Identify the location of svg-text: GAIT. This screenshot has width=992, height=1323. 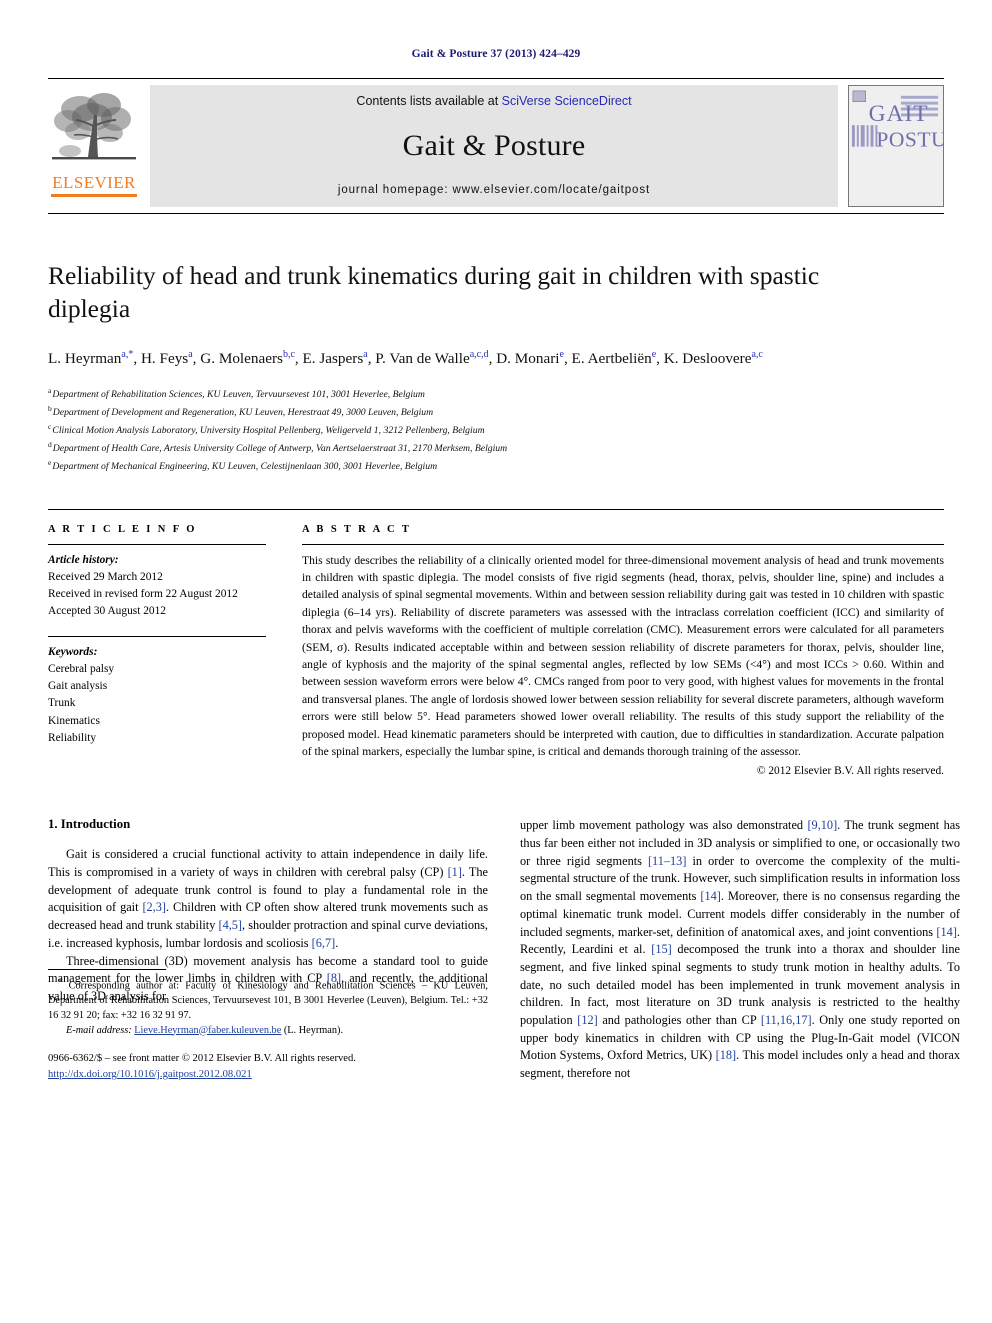
(899, 114).